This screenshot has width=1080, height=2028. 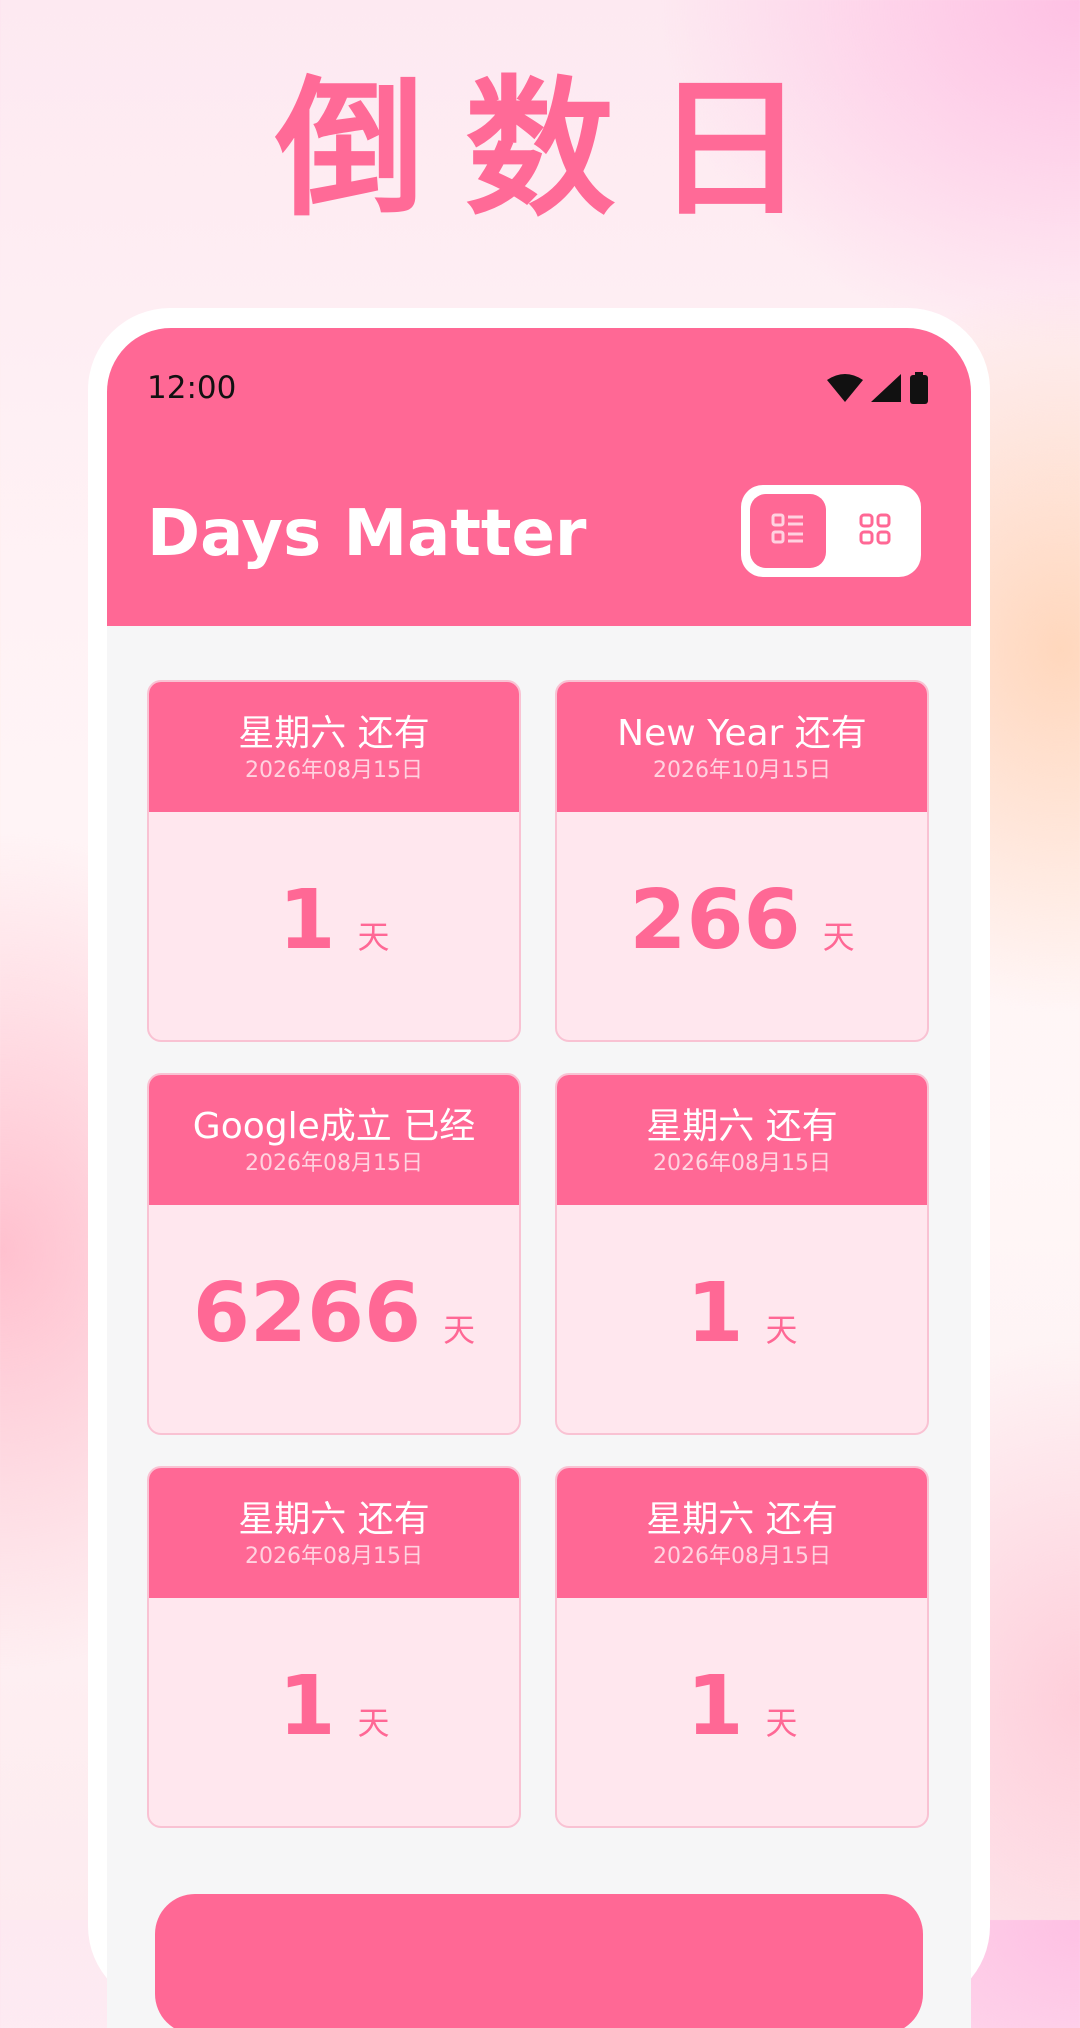 I want to click on status-icons, so click(x=878, y=390).